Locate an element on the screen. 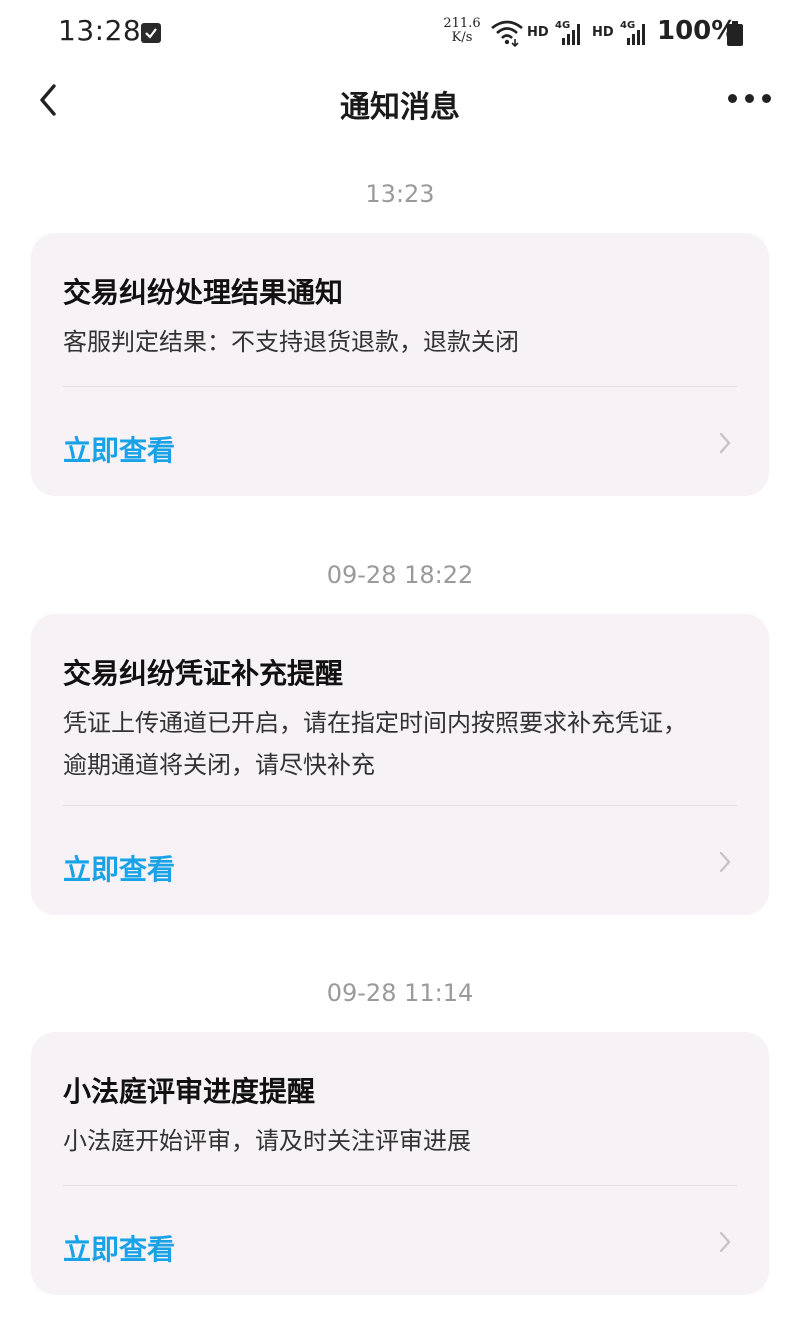  battery-icon is located at coordinates (735, 33).